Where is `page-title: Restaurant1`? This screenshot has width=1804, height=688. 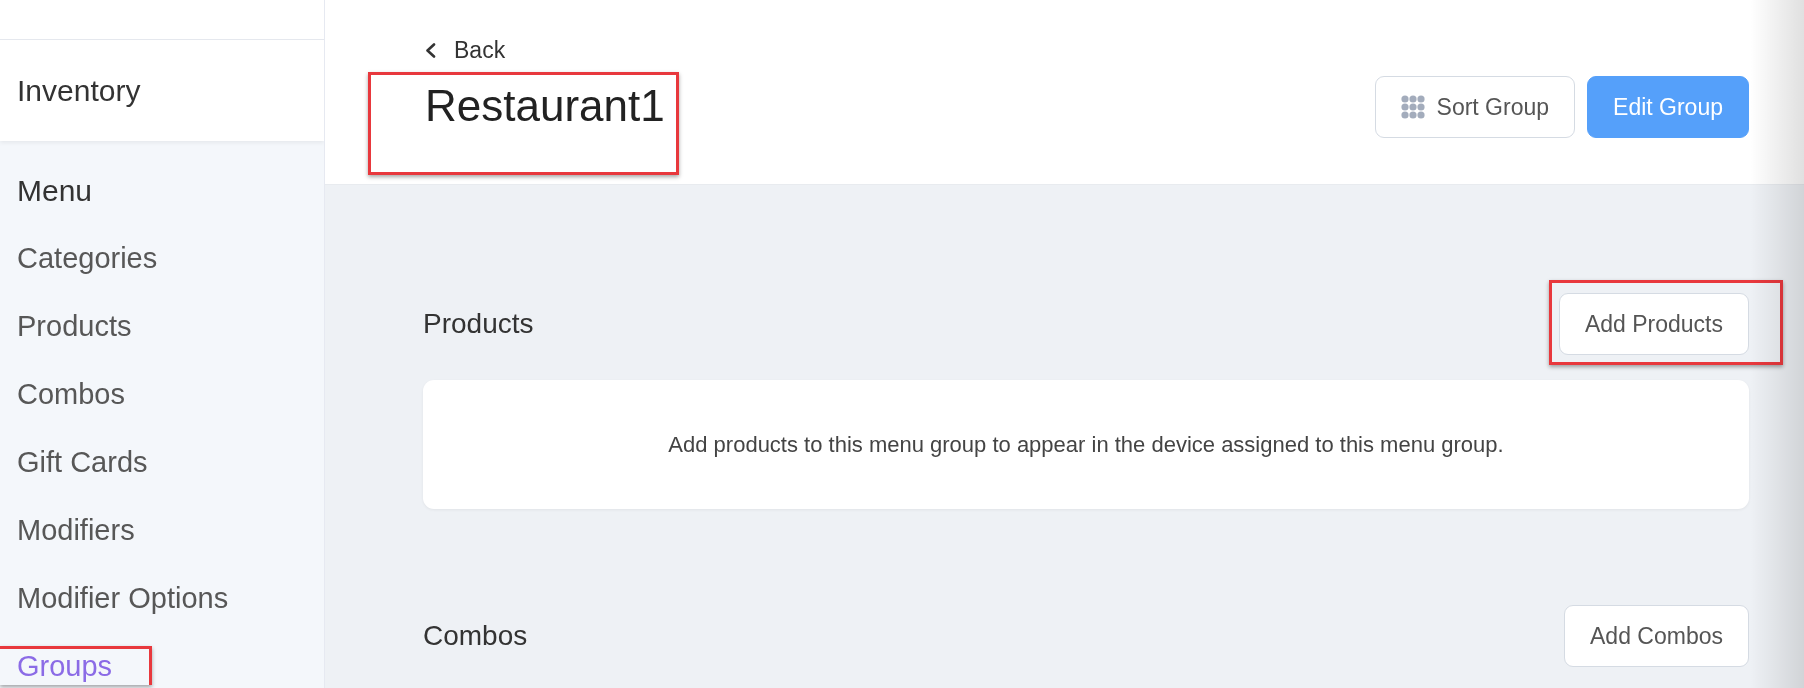 page-title: Restaurant1 is located at coordinates (545, 106).